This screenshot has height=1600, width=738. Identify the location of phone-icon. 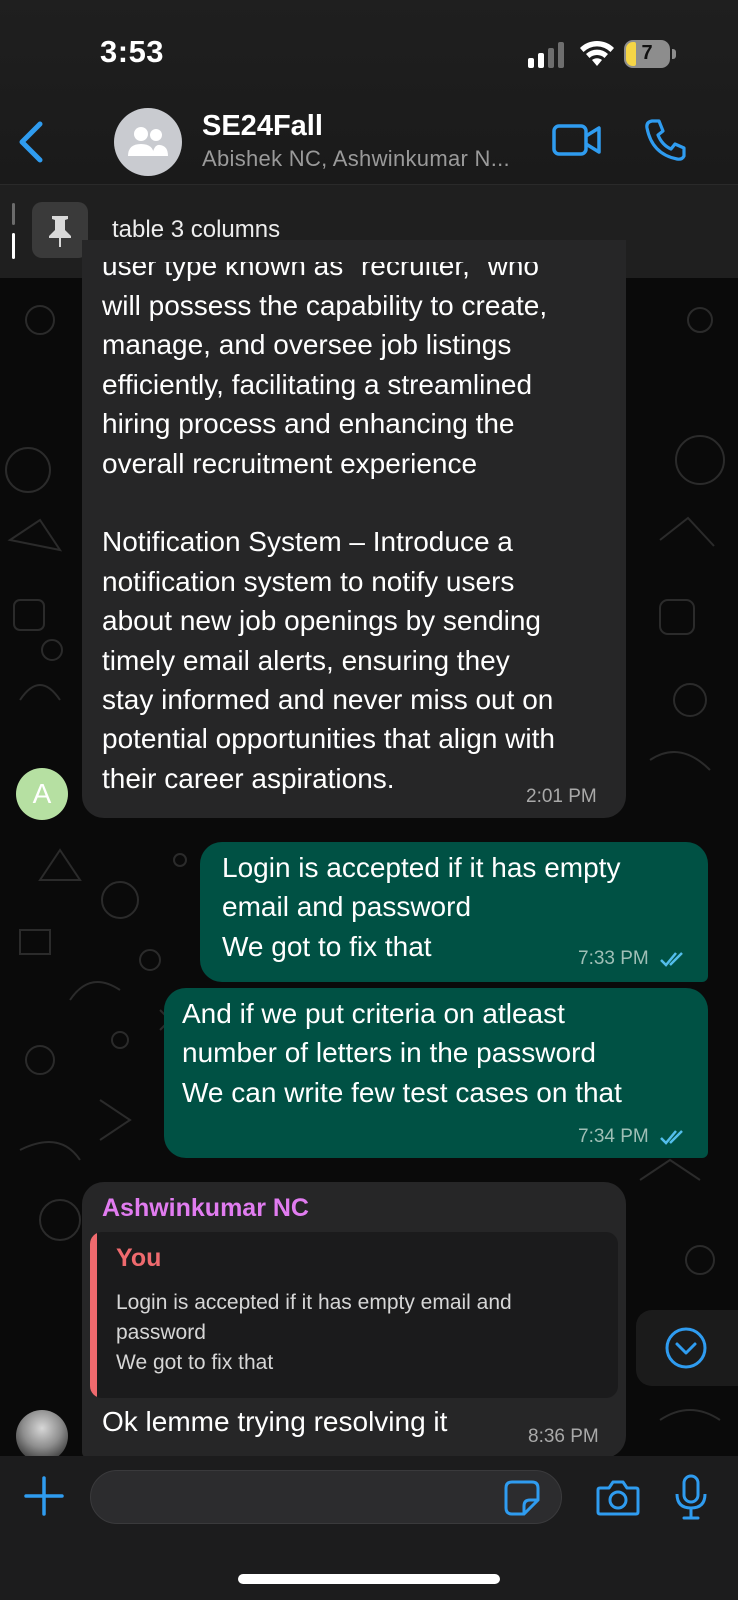
(665, 140).